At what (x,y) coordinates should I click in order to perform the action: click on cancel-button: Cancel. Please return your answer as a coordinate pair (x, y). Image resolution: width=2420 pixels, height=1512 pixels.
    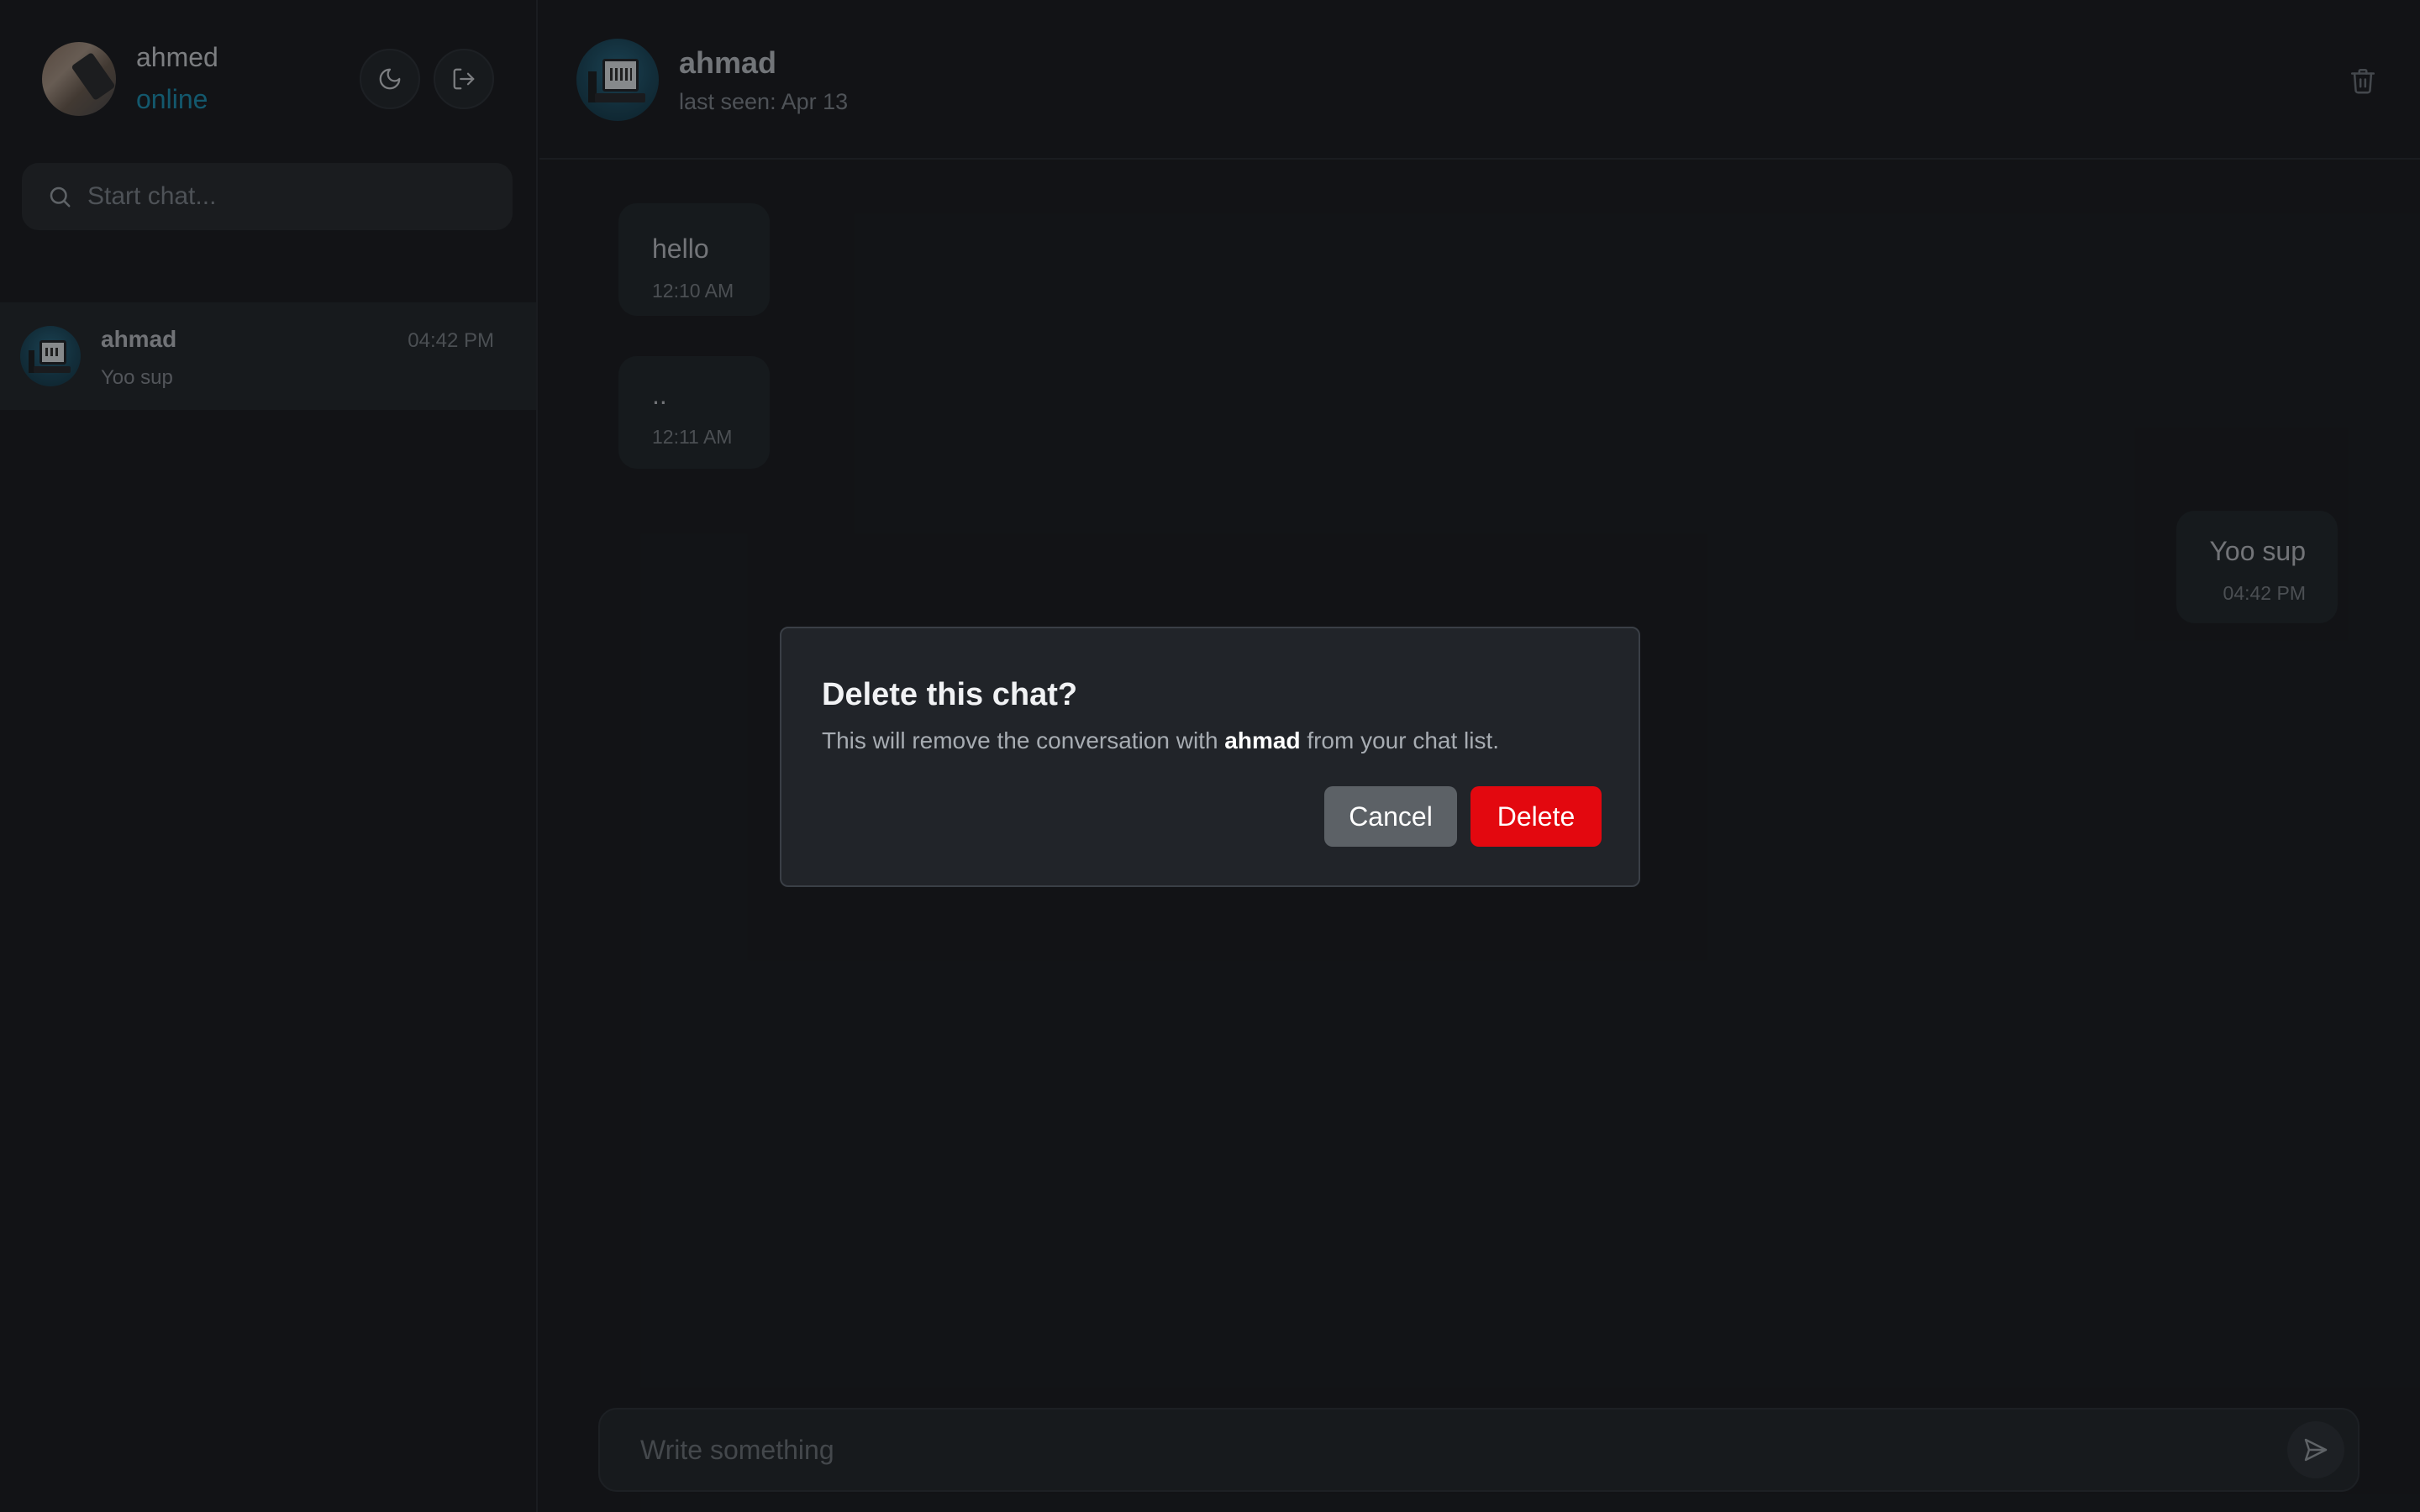
    Looking at the image, I should click on (1390, 816).